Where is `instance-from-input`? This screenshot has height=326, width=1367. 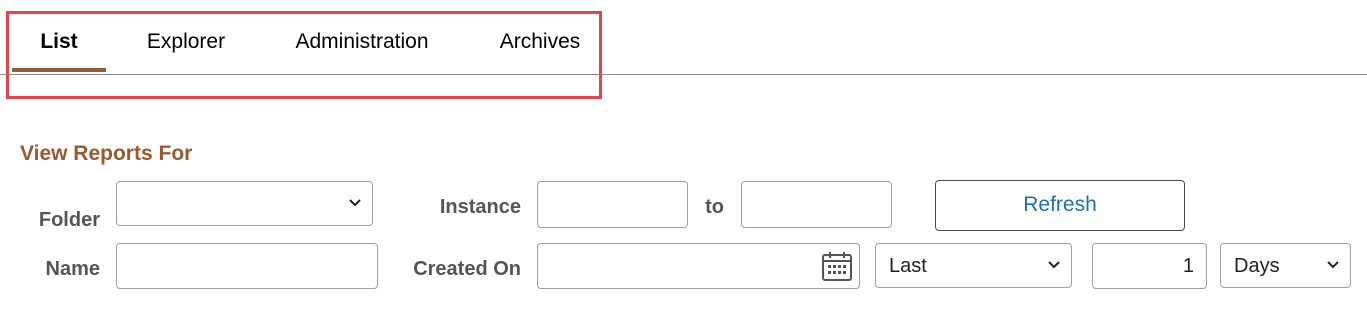
instance-from-input is located at coordinates (612, 204).